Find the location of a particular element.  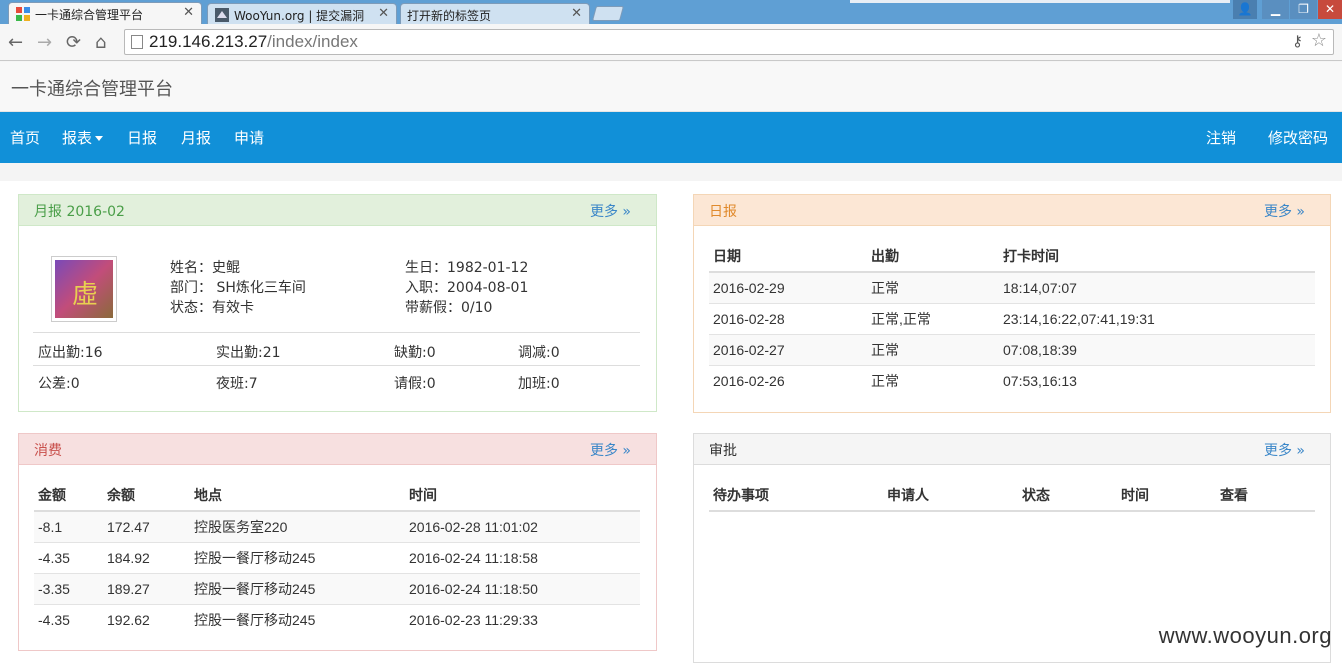

profile-status: 状态：有效卡 is located at coordinates (212, 308).